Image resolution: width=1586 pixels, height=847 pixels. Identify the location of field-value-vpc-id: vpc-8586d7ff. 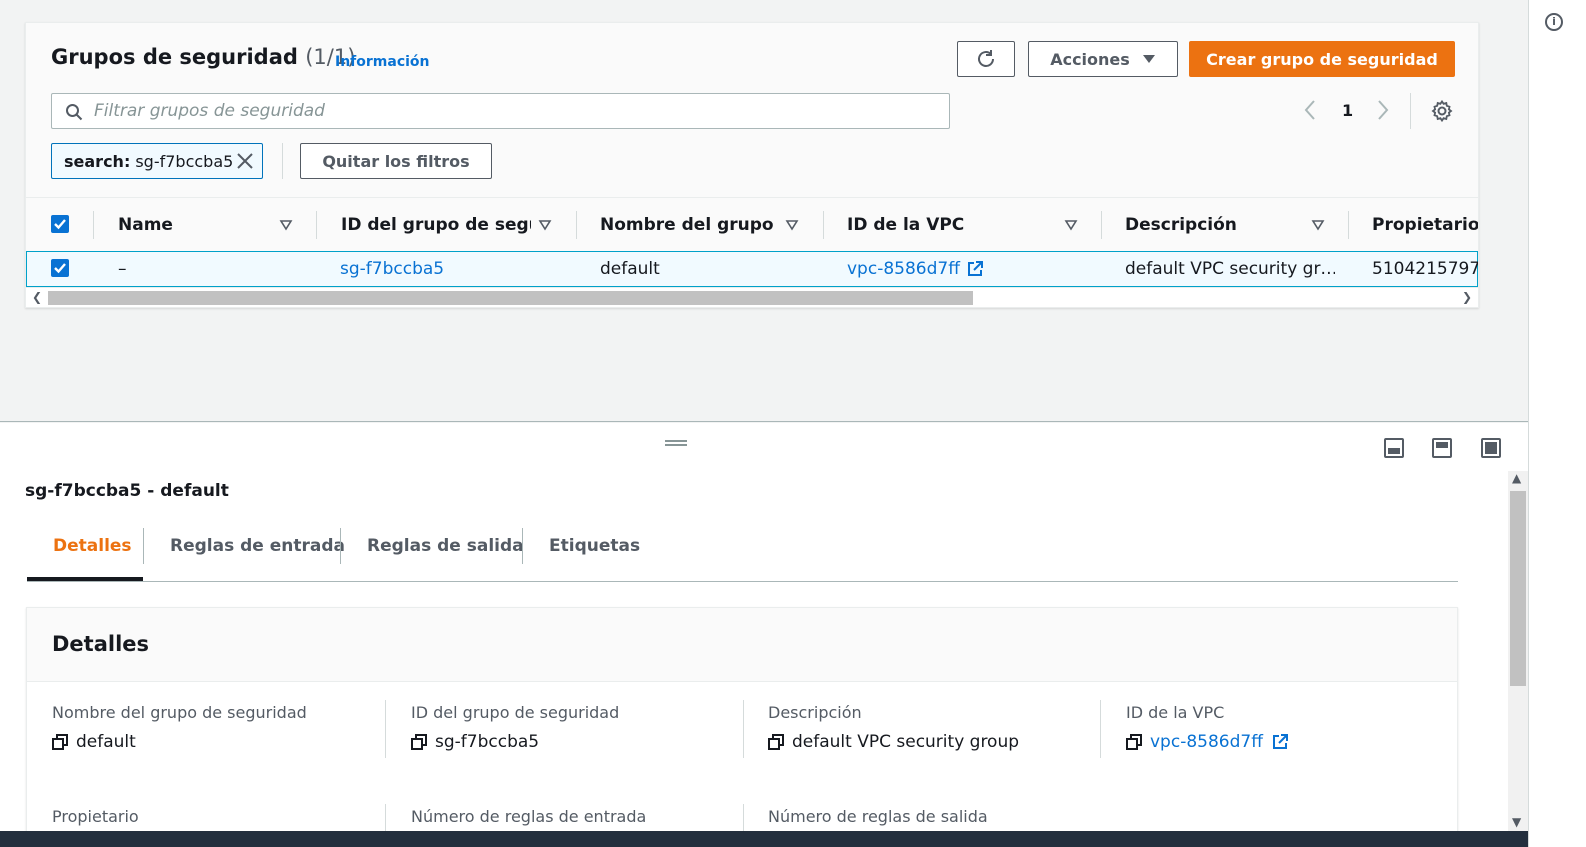
(1207, 742).